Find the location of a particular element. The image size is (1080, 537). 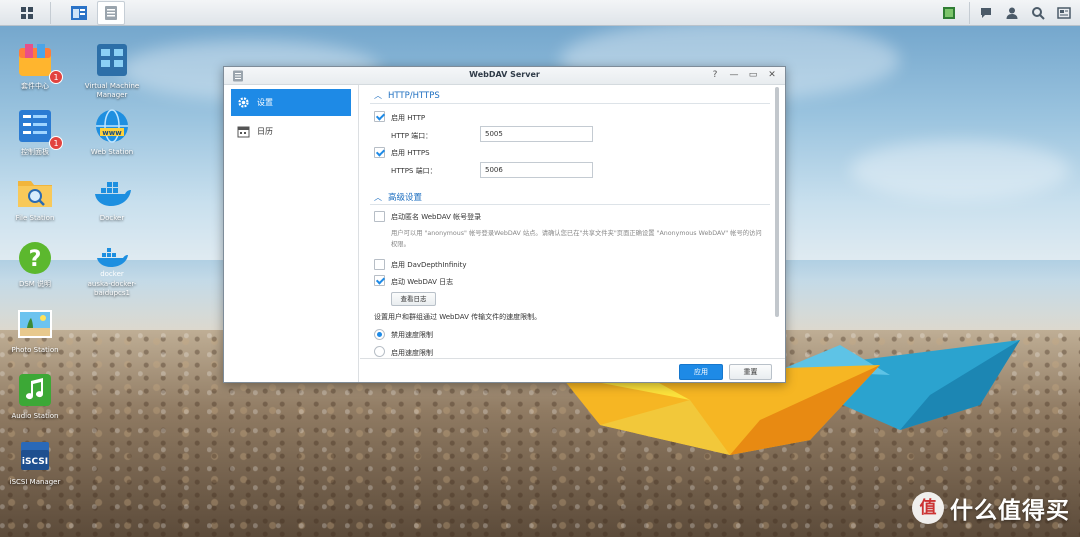

window-titlebar: WebDAV Server ? — ▭ ✕ is located at coordinates (504, 76).